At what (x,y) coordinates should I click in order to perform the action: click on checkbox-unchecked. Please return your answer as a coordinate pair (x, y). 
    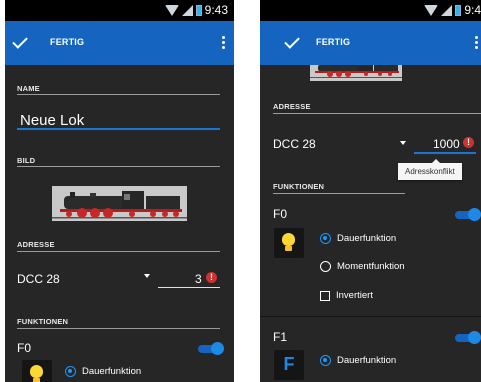
    Looking at the image, I should click on (325, 295).